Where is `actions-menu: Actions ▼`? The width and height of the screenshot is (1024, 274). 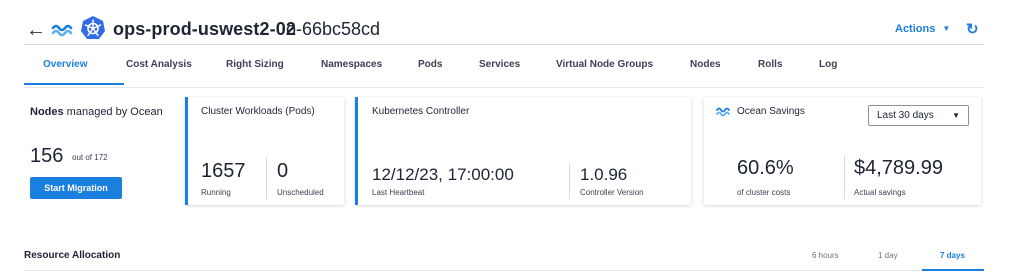 actions-menu: Actions ▼ is located at coordinates (922, 29).